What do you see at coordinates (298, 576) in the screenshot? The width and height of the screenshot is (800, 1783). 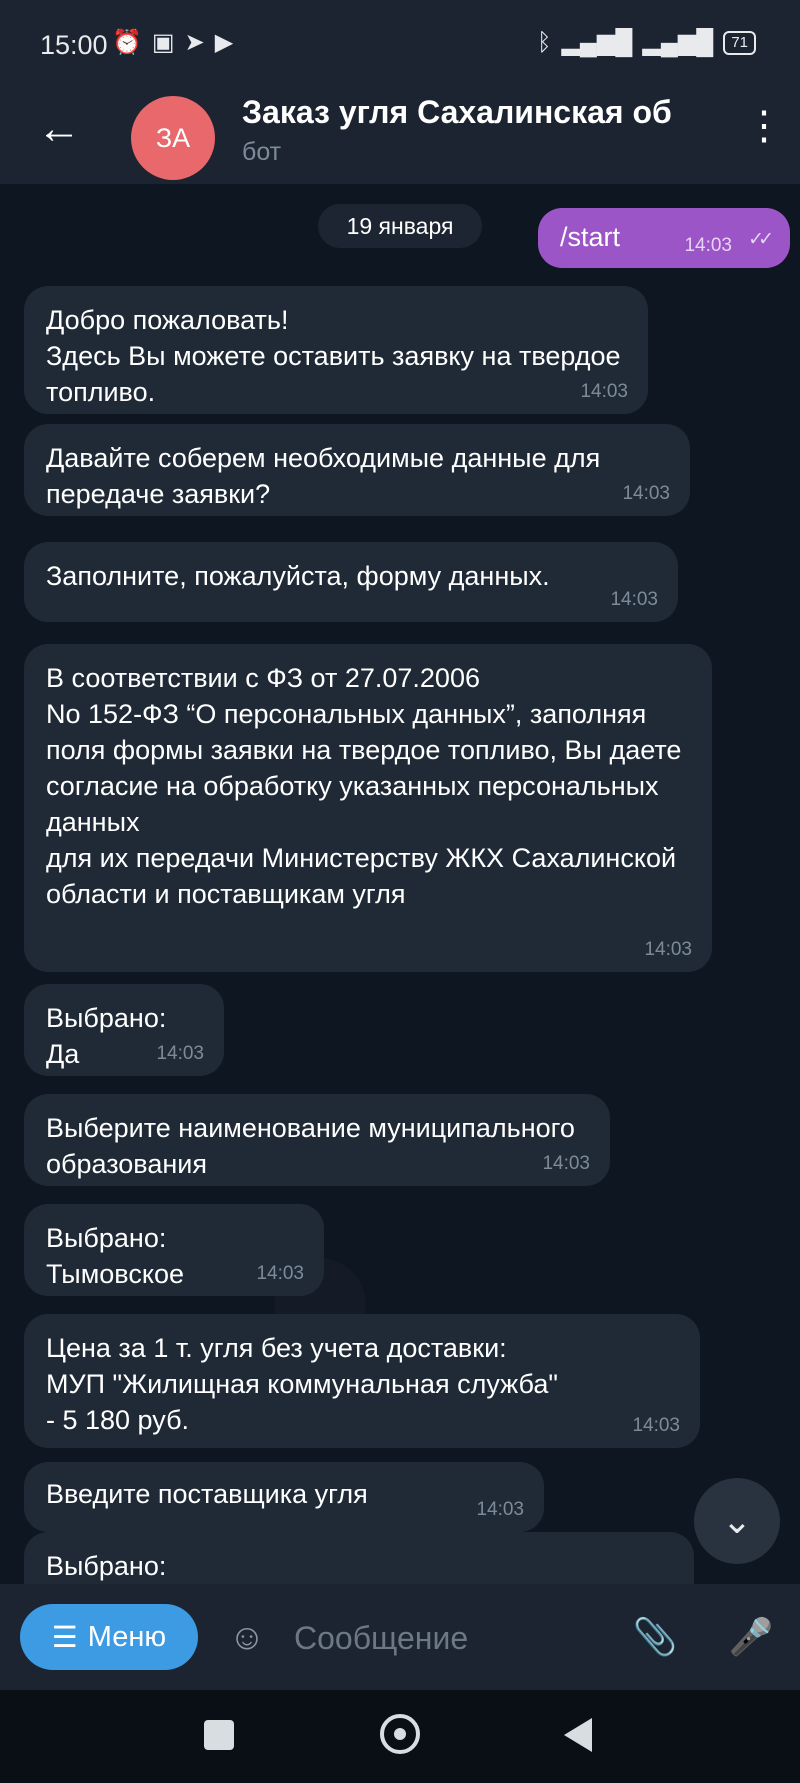 I see `message-text: Заполните, пожалуйста, форму данных.` at bounding box center [298, 576].